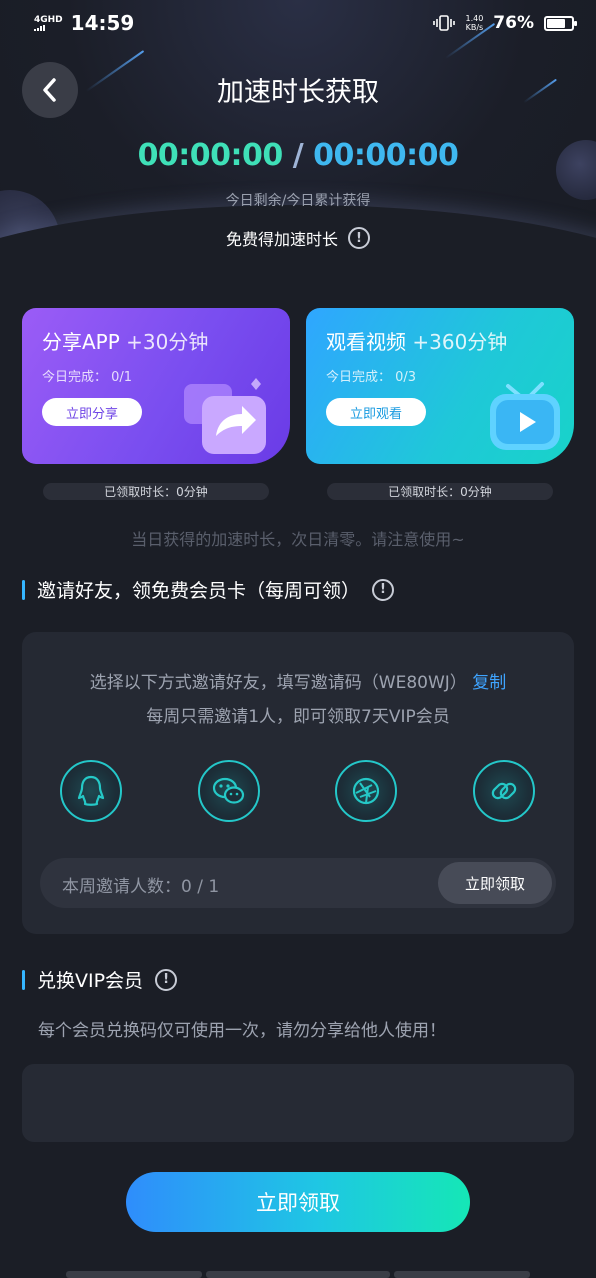 This screenshot has width=596, height=1278. Describe the element at coordinates (225, 416) in the screenshot. I see `share-arrow-icon` at that location.